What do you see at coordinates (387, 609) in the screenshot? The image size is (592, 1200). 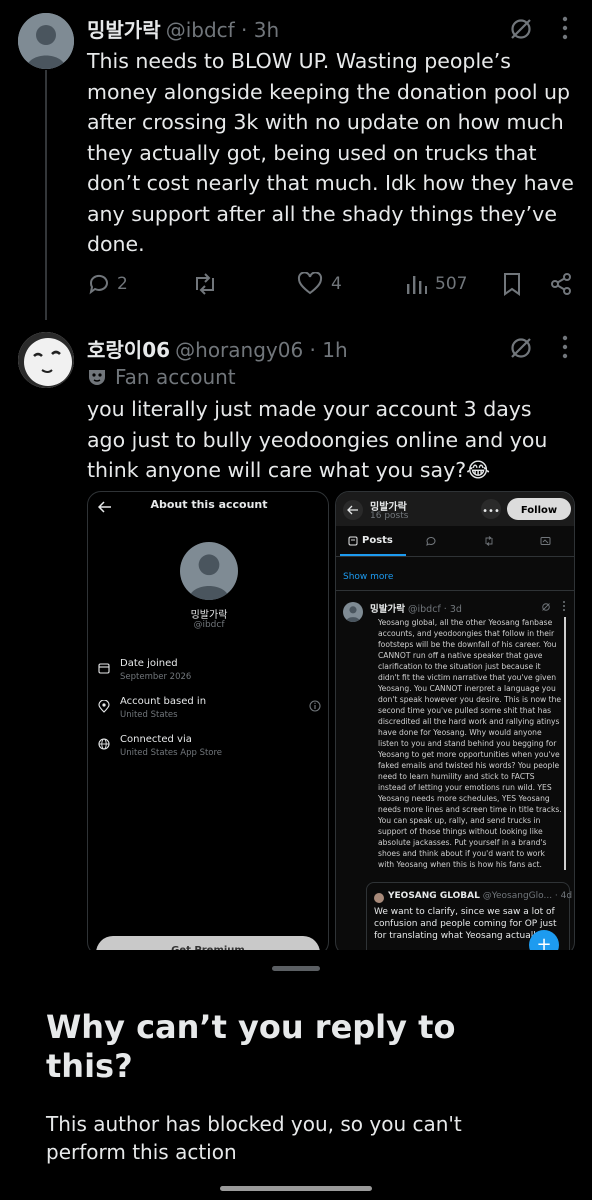 I see `embedded-name: 밍발가락` at bounding box center [387, 609].